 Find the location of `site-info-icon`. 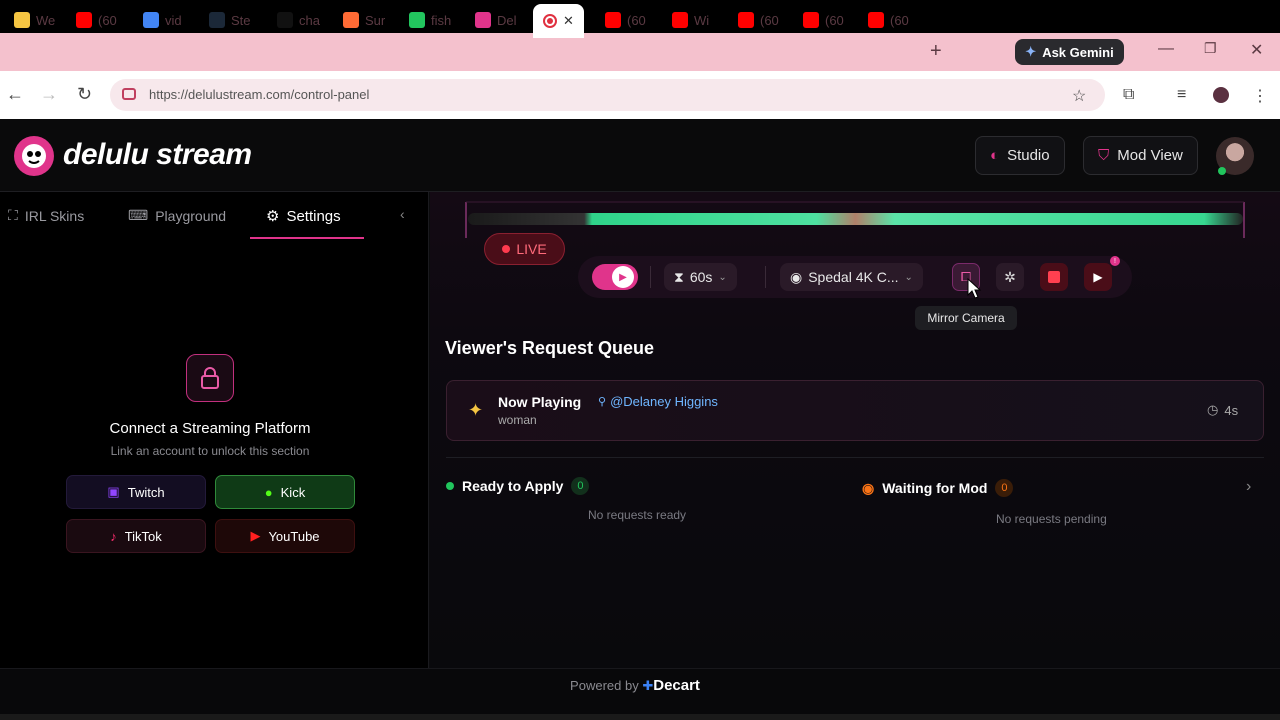

site-info-icon is located at coordinates (129, 94).